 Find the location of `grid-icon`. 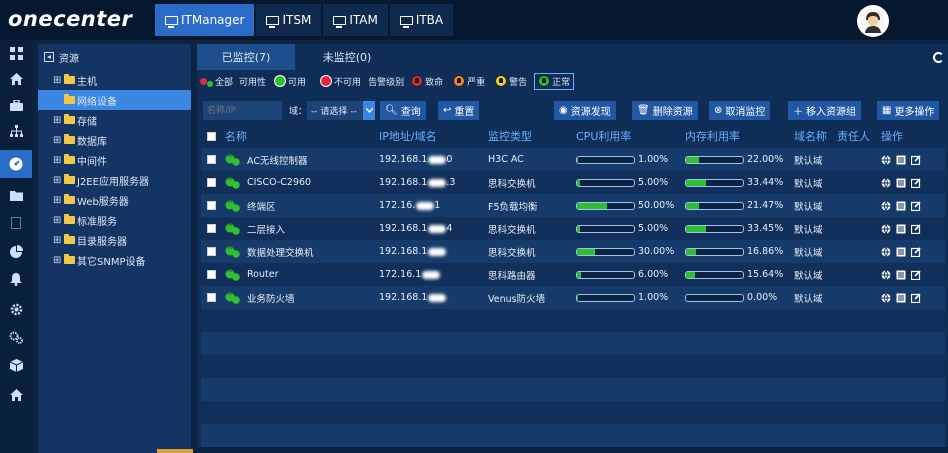

grid-icon is located at coordinates (16, 53).